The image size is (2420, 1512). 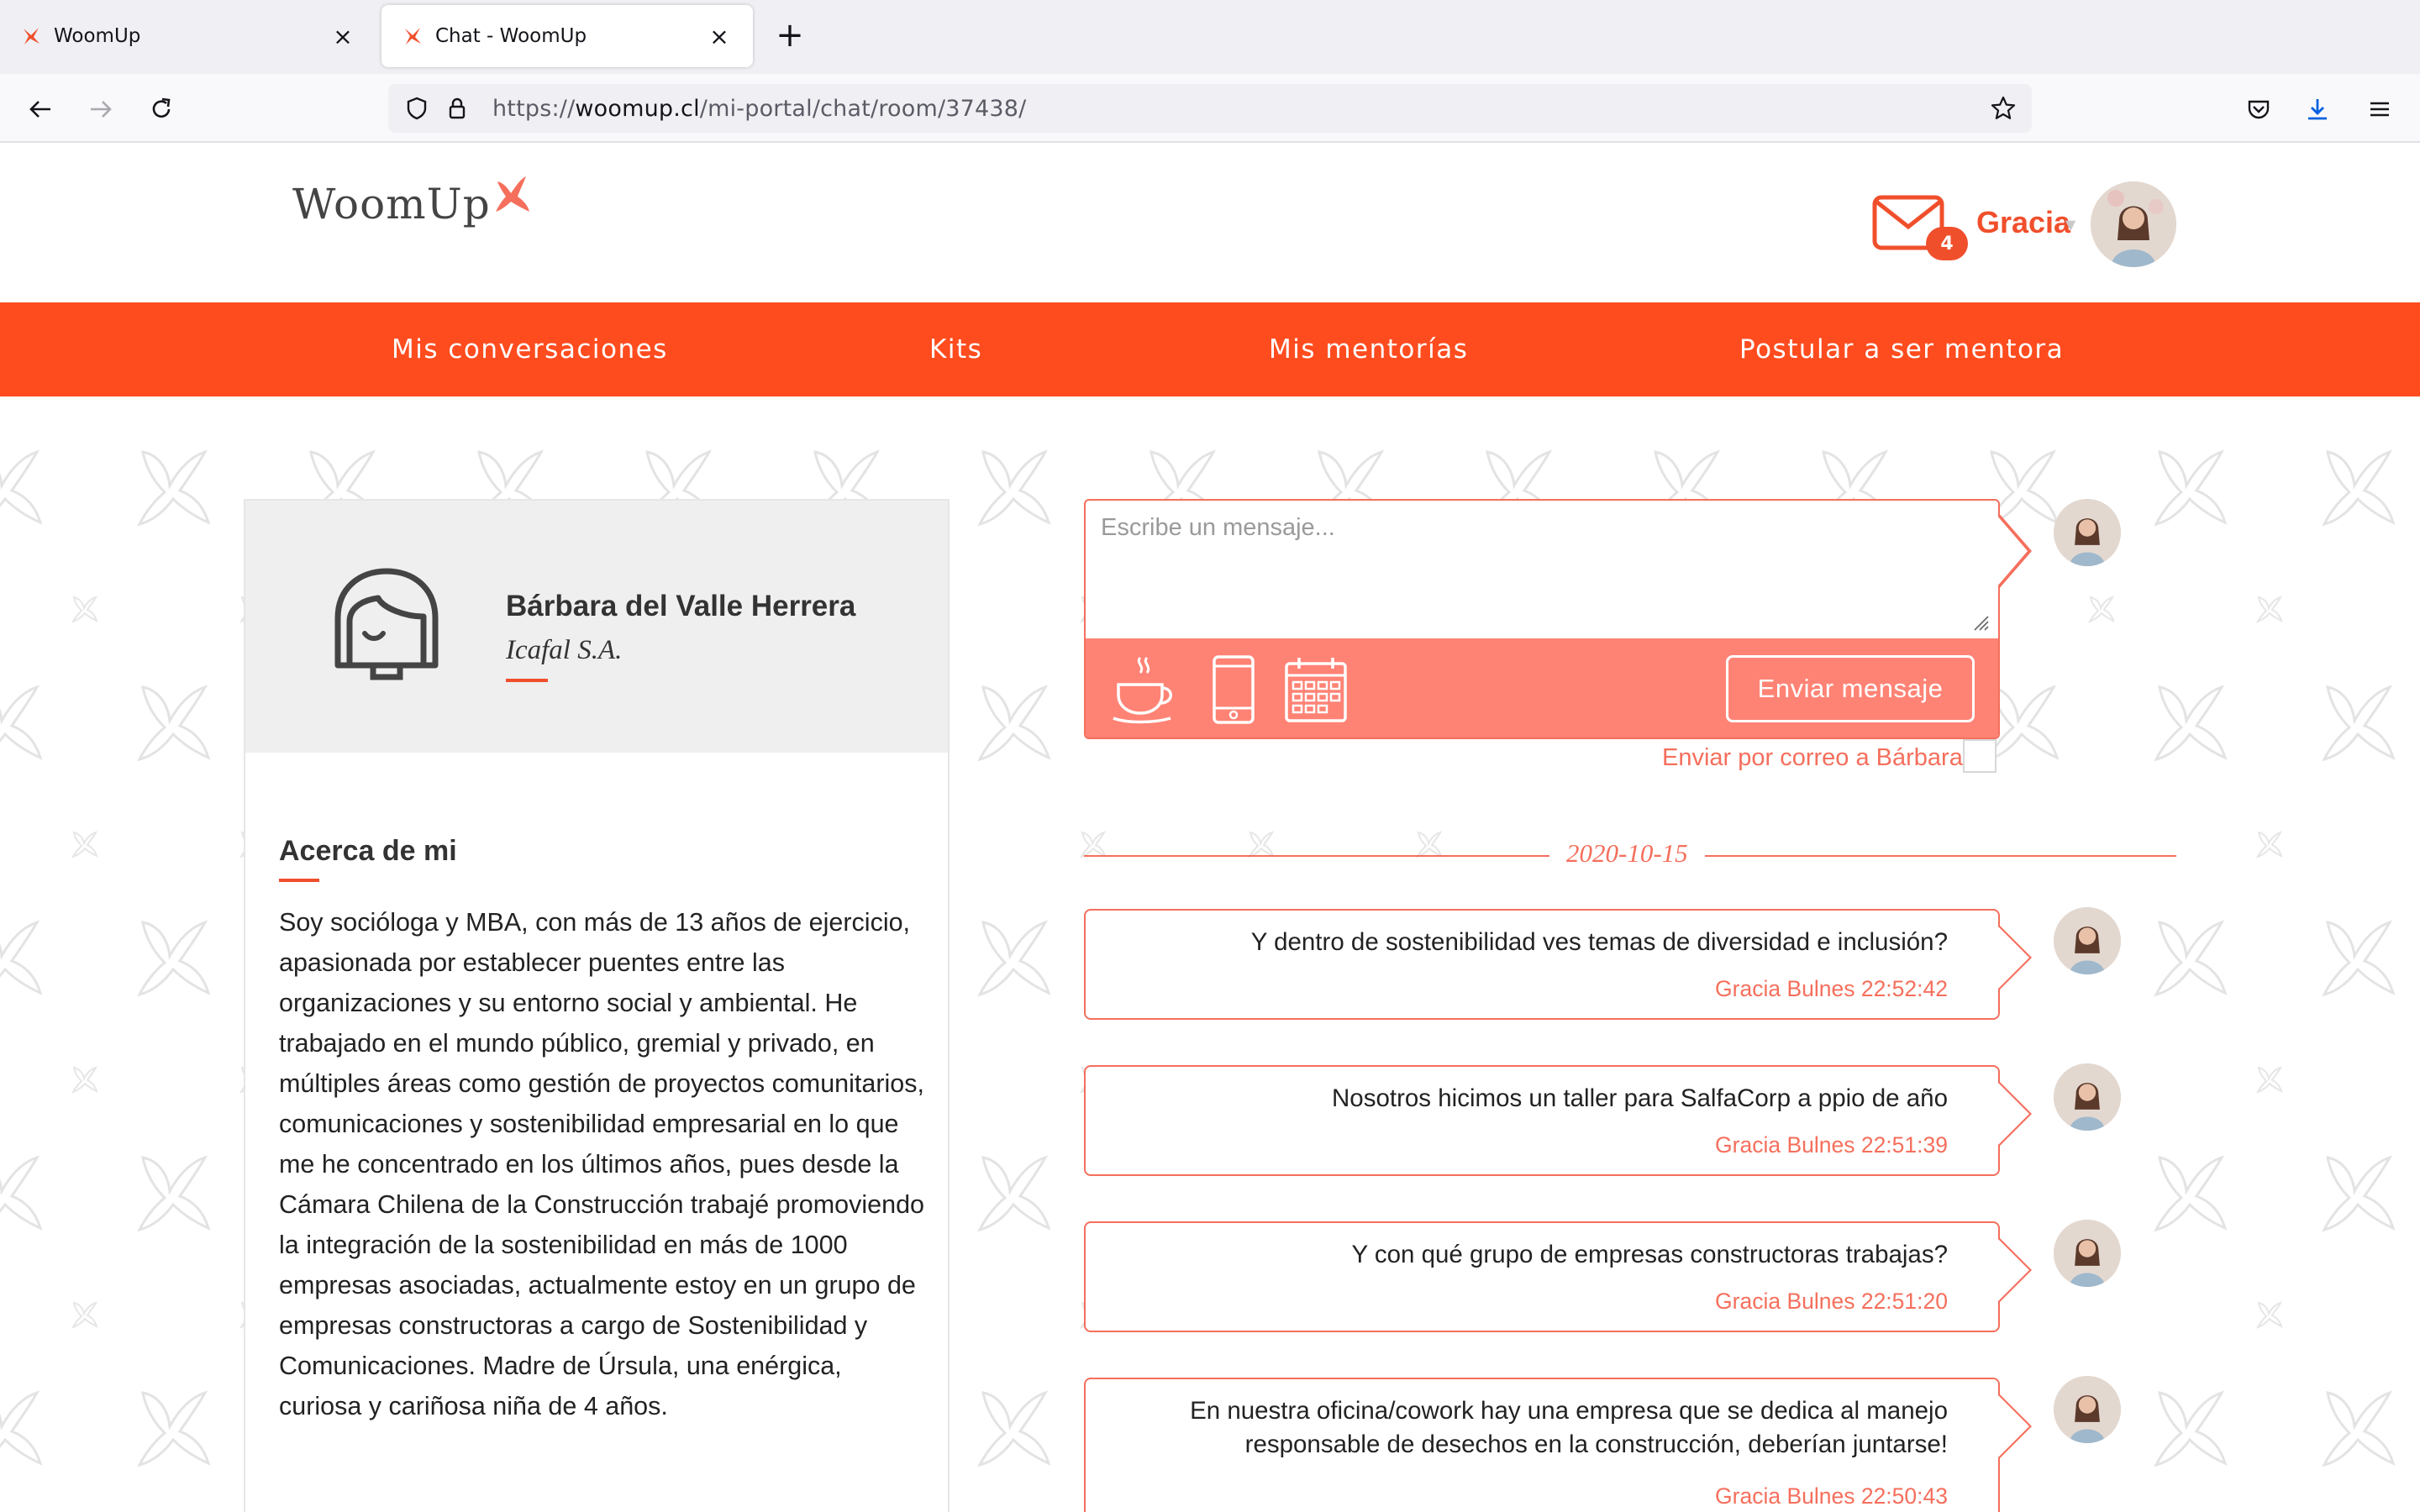 What do you see at coordinates (564, 650) in the screenshot?
I see `mentor-company: Icafal S.A.` at bounding box center [564, 650].